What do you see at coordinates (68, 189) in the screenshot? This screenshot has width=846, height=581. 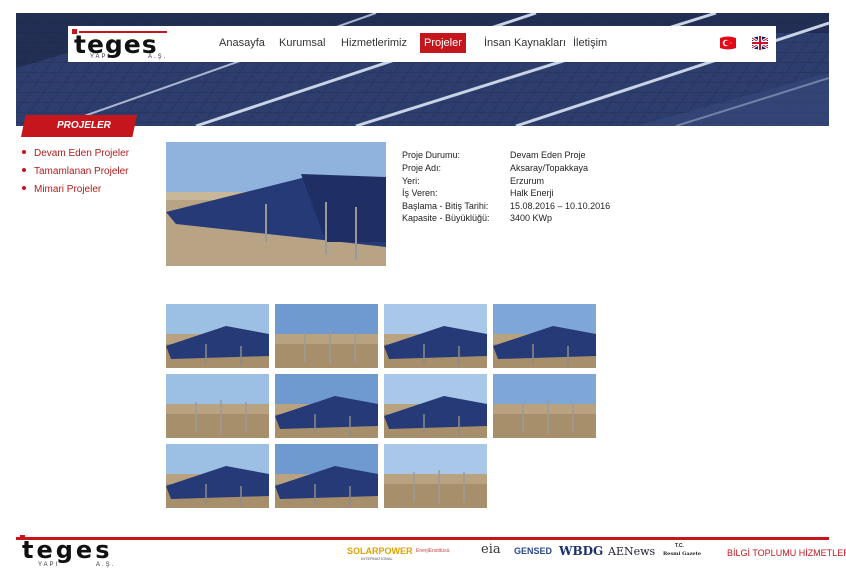 I see `sidebar-item-label: Mimari Projeler` at bounding box center [68, 189].